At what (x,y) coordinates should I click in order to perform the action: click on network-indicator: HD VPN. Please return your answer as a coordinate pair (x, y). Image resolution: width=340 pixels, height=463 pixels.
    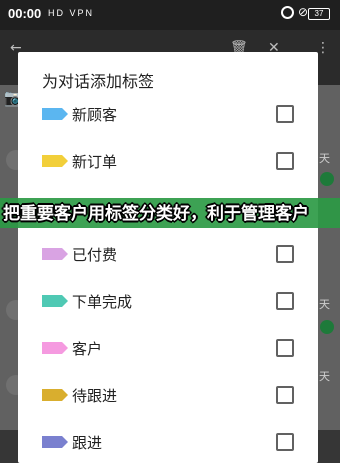
    Looking at the image, I should click on (71, 13).